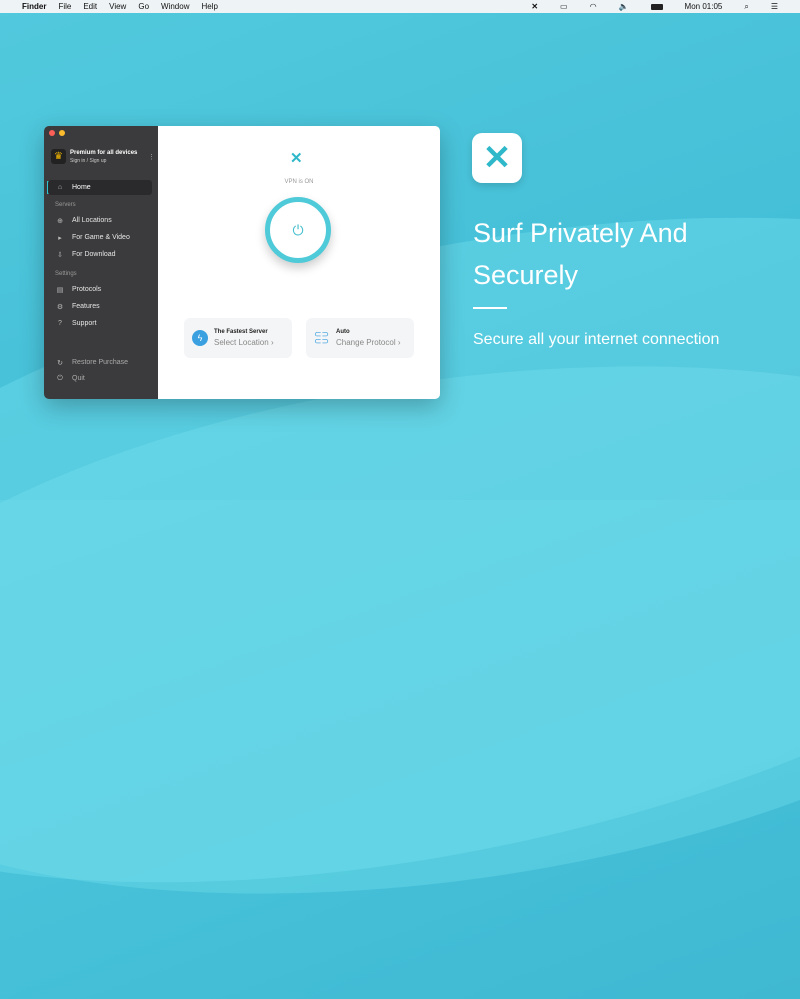  Describe the element at coordinates (322, 337) in the screenshot. I see `toggle-icon: ⊂⊃ ⊂⊃` at that location.